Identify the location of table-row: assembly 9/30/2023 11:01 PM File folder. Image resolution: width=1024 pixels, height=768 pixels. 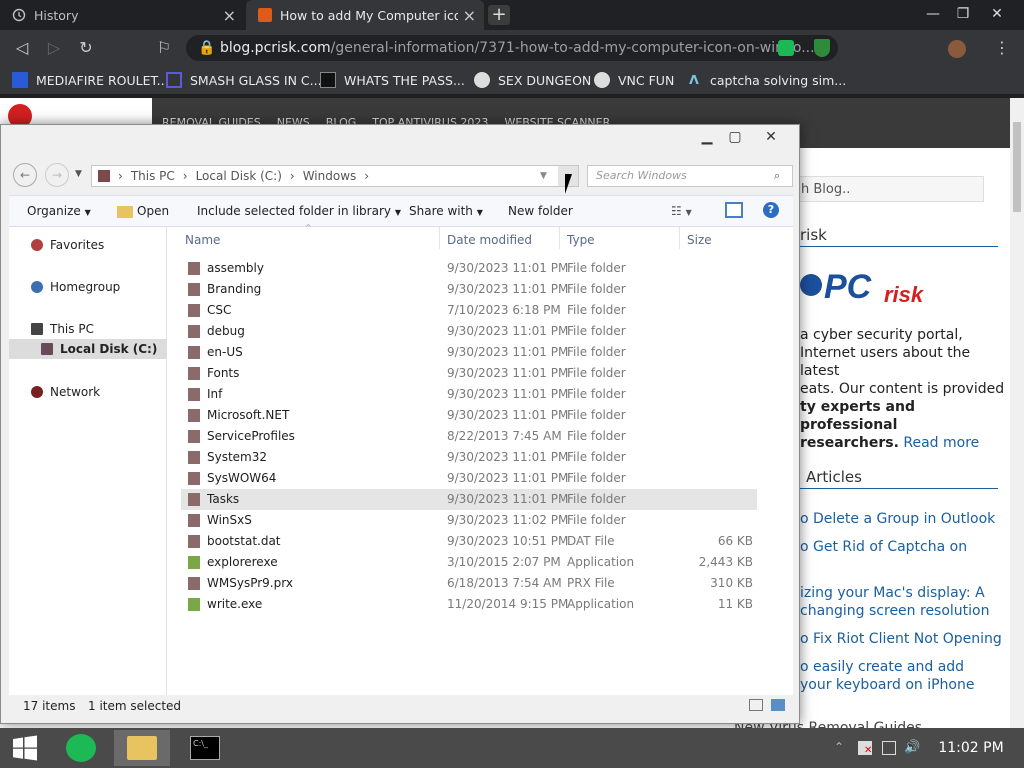
(469, 268).